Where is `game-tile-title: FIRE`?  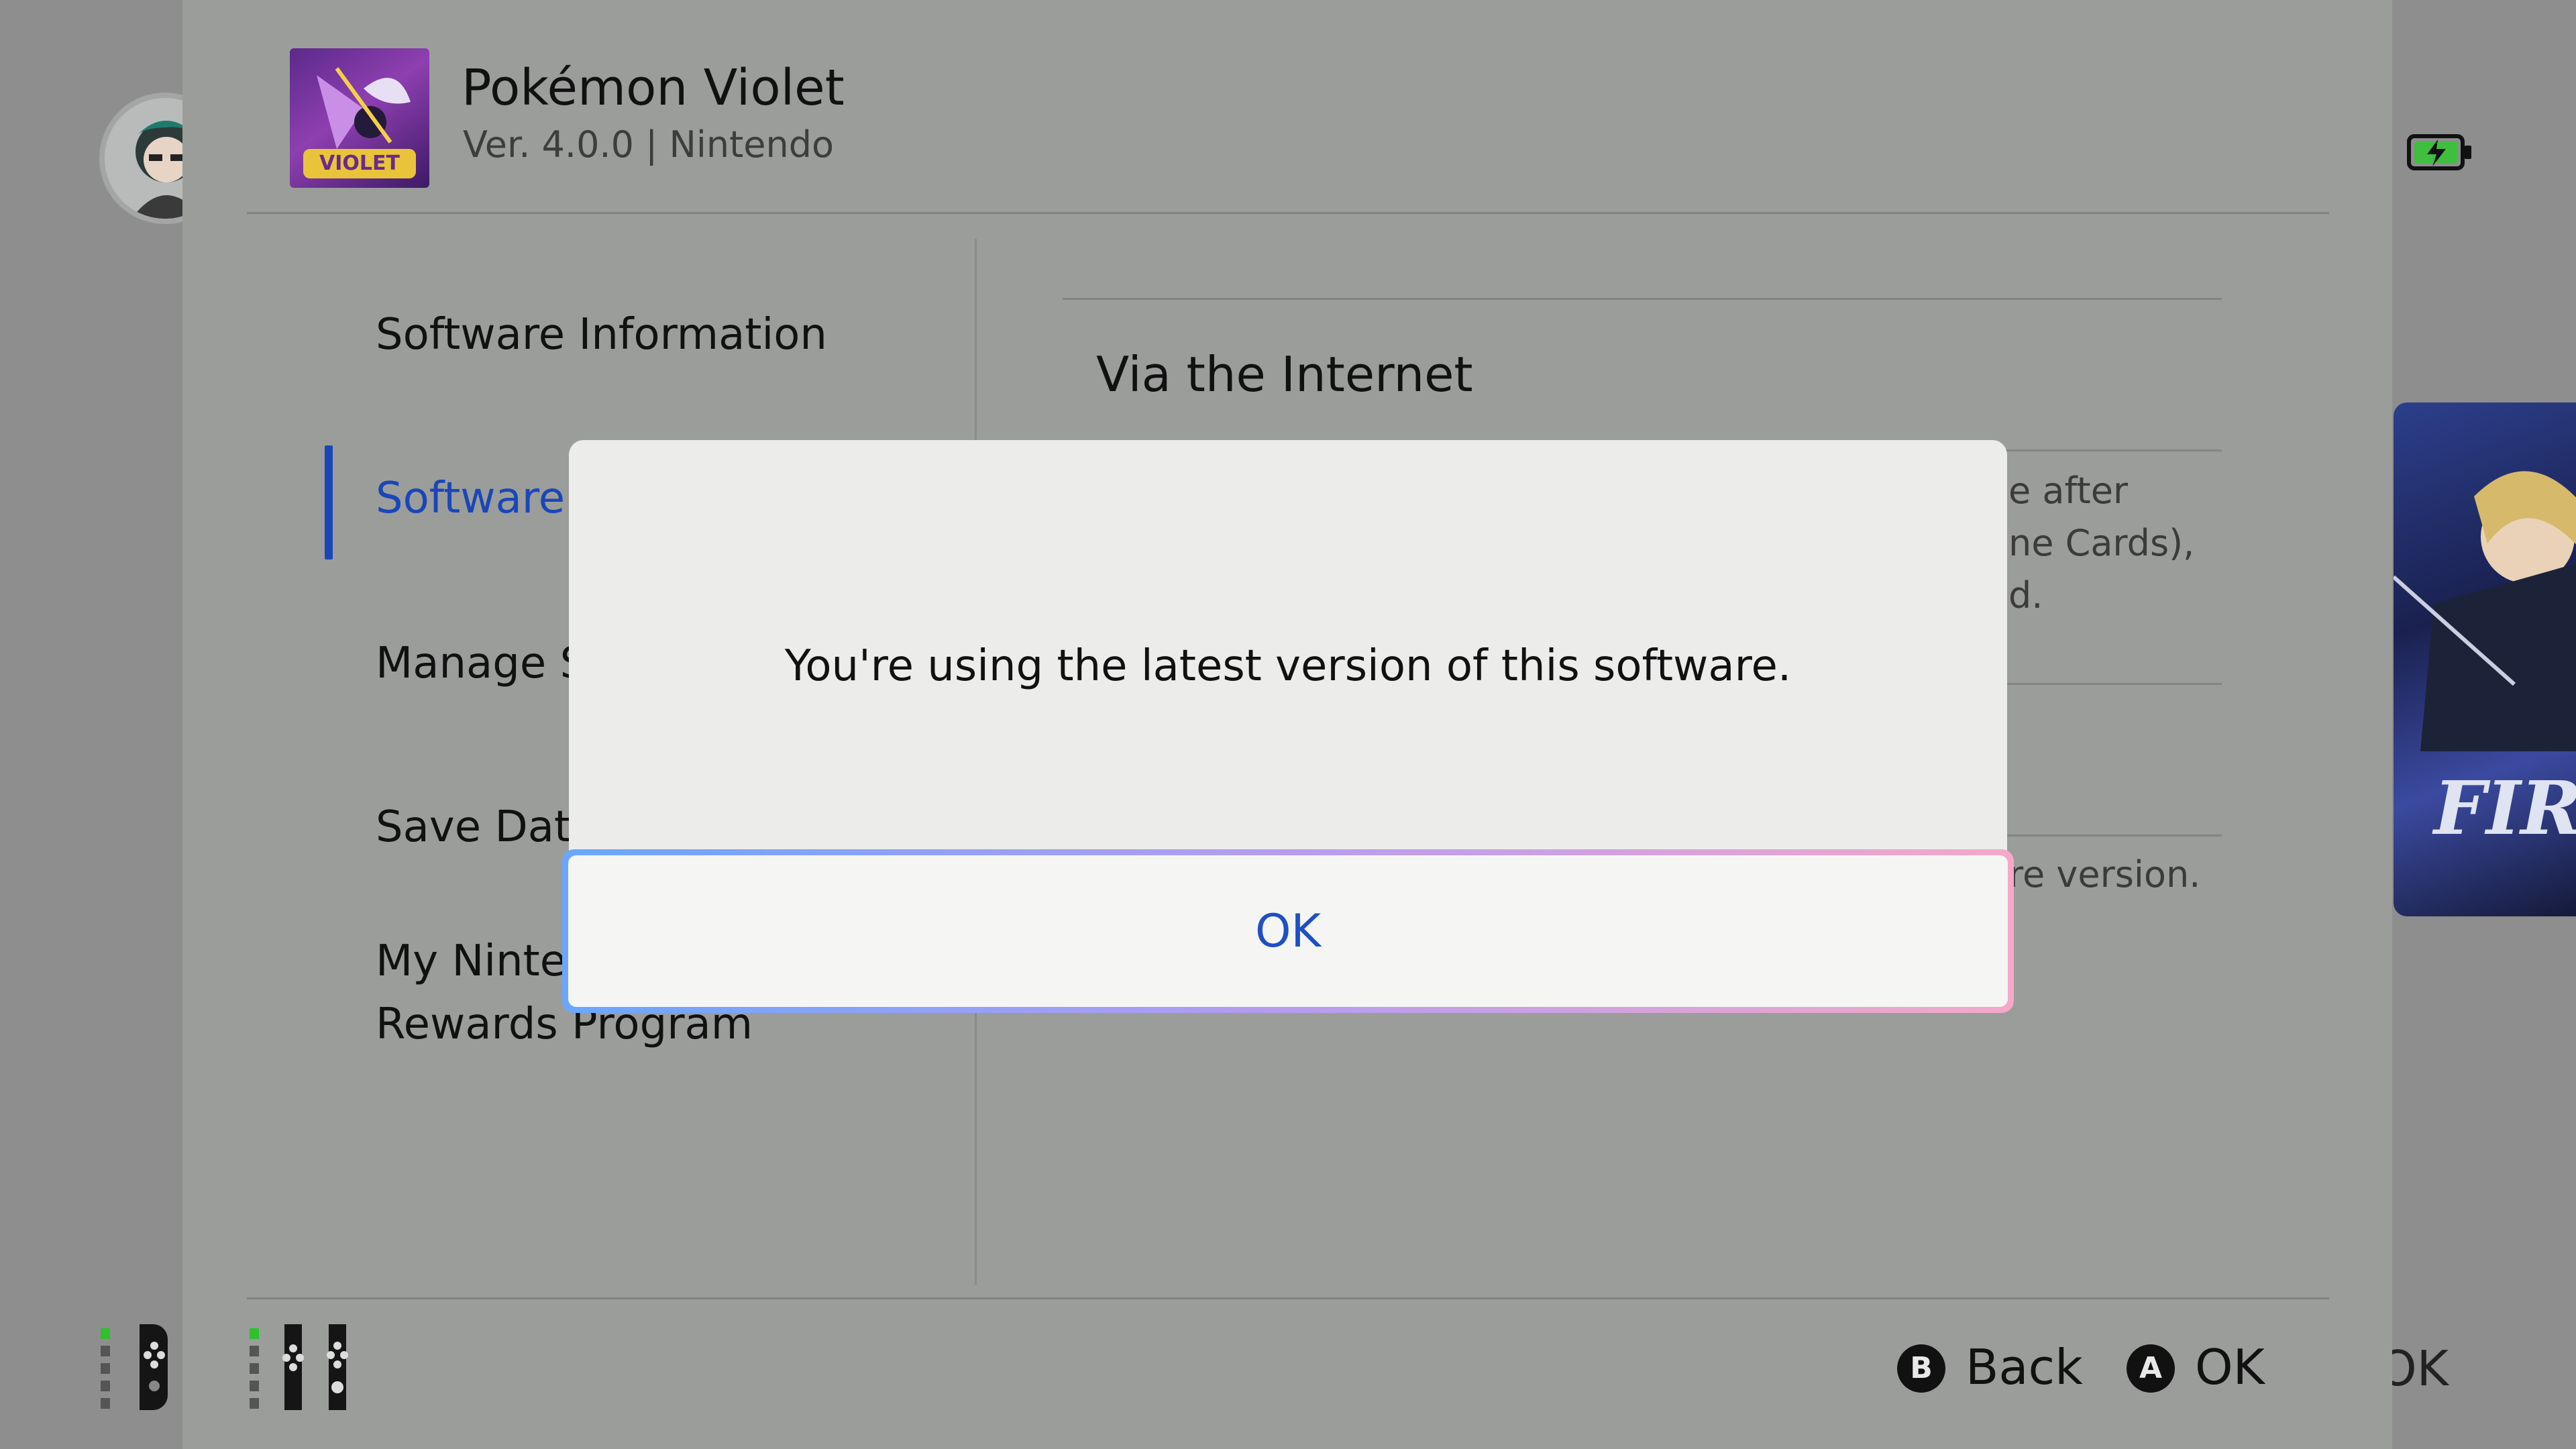 game-tile-title: FIRE is located at coordinates (2505, 808).